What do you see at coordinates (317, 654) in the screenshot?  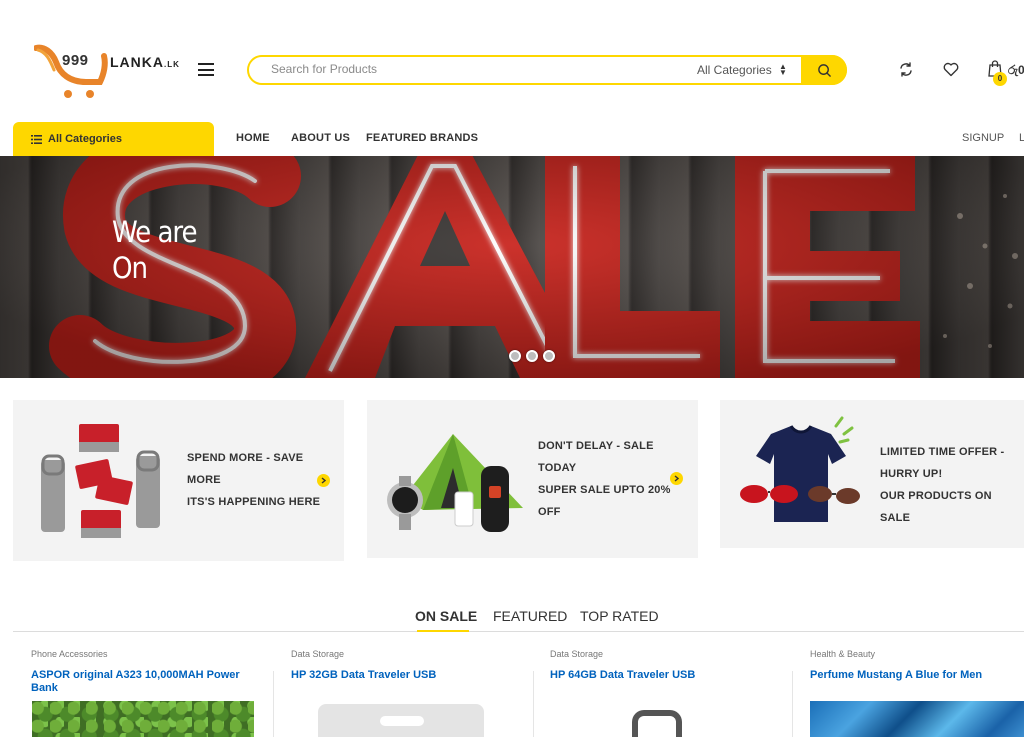 I see `product-2-category: Data Storage` at bounding box center [317, 654].